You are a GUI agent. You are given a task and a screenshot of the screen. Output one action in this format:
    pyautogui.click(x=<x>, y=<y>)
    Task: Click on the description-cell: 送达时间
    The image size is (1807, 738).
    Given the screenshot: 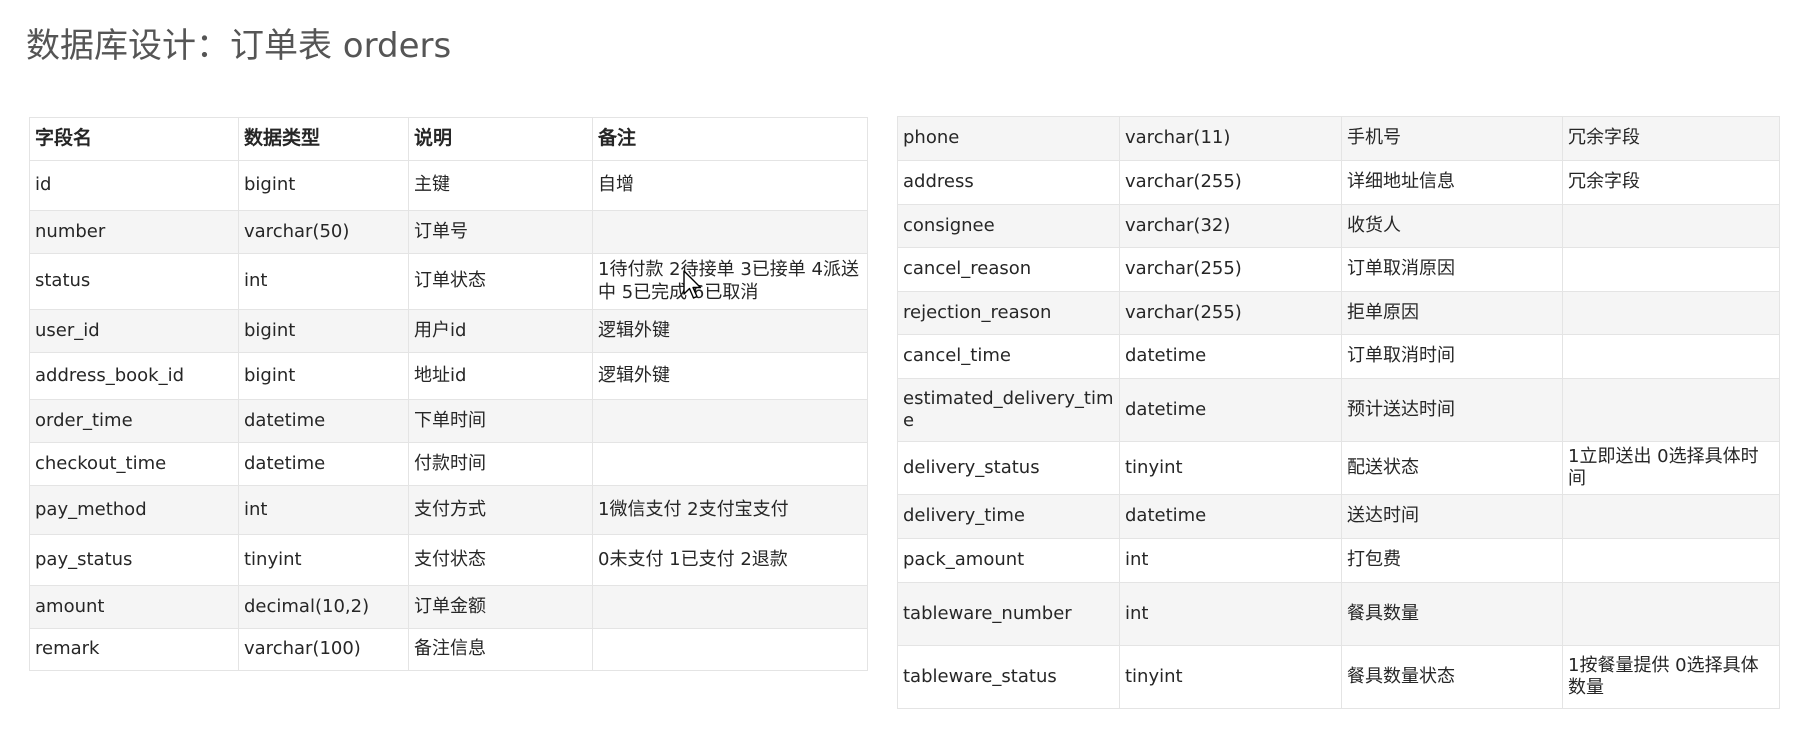 What is the action you would take?
    pyautogui.click(x=1452, y=516)
    